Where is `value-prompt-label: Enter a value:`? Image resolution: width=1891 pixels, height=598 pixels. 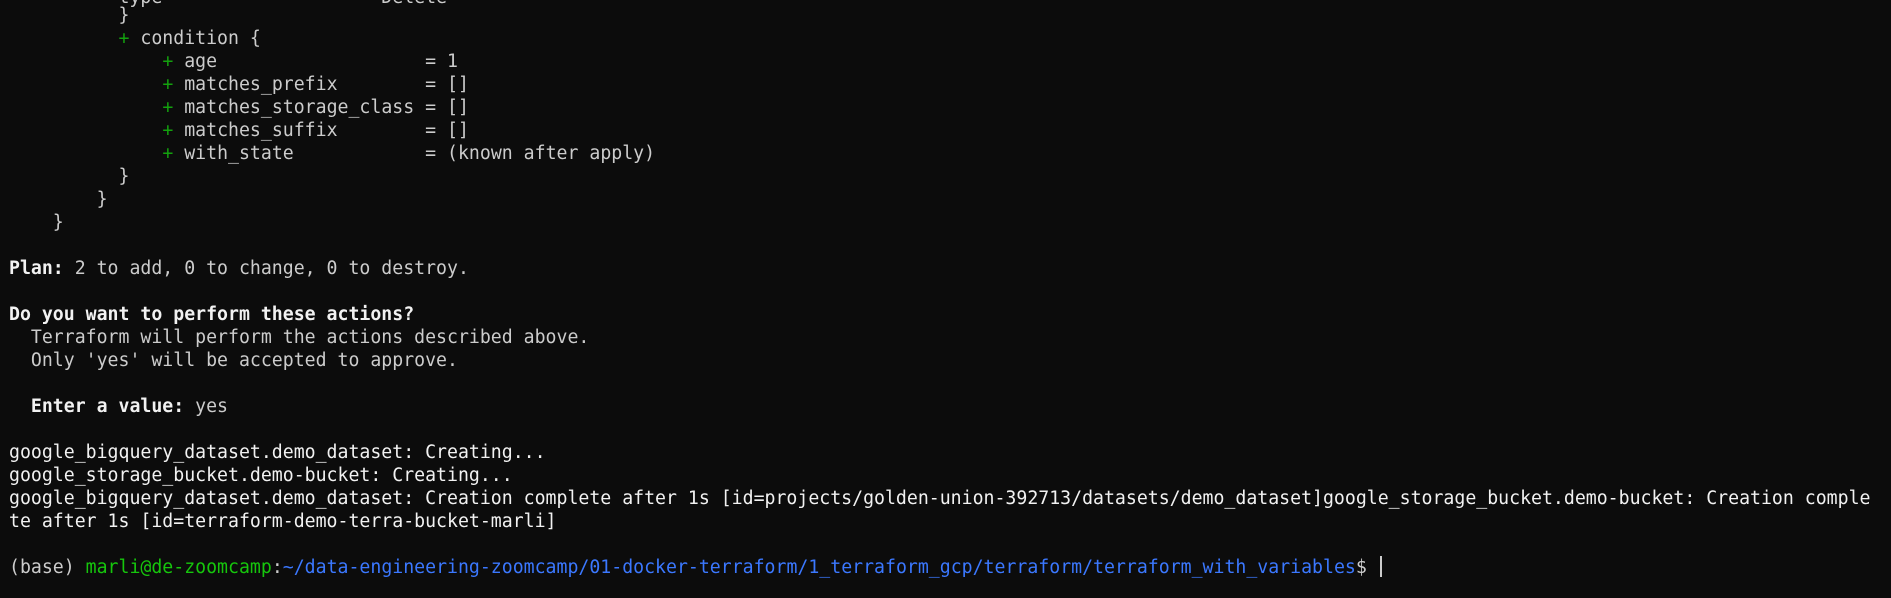 value-prompt-label: Enter a value: is located at coordinates (97, 406).